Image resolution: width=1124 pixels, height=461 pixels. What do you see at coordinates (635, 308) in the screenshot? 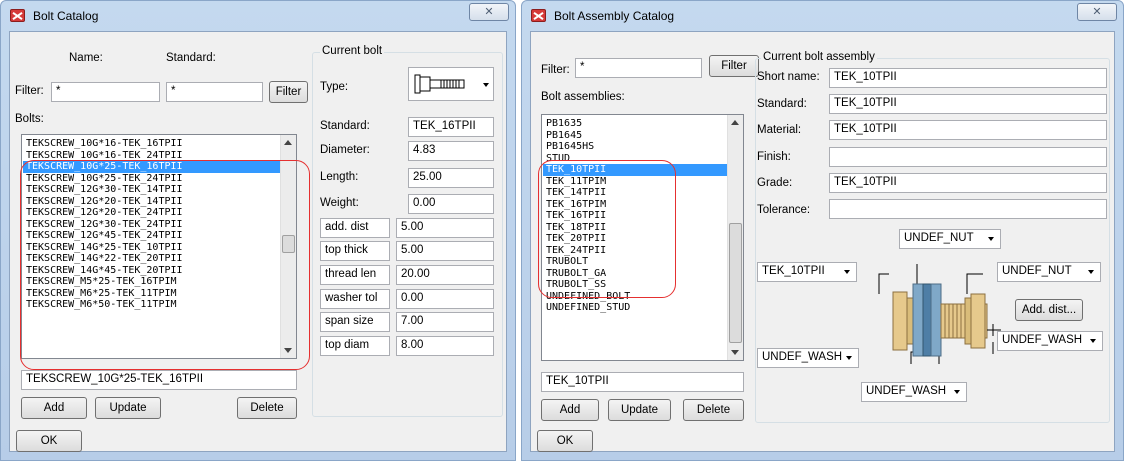
I see `list-item: UNDEFINED_STUD` at bounding box center [635, 308].